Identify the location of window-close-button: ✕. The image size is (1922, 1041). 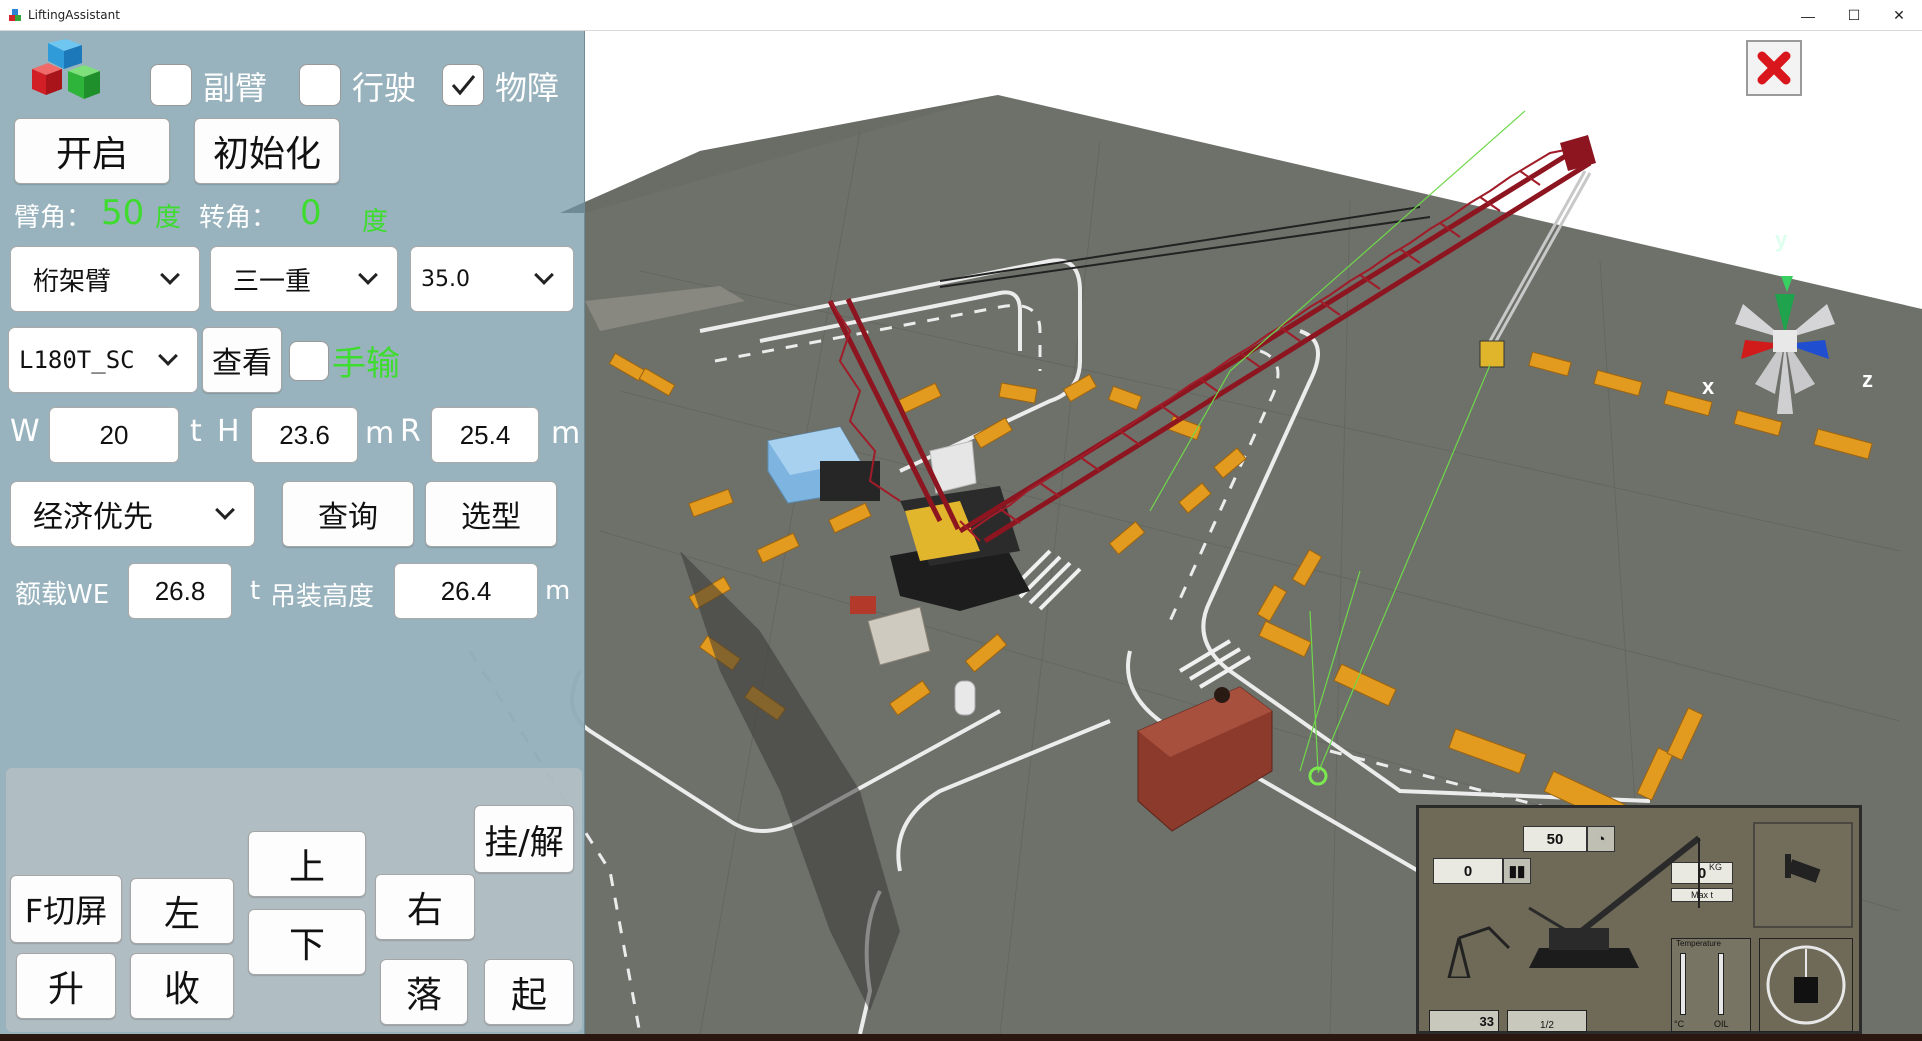
(1899, 15).